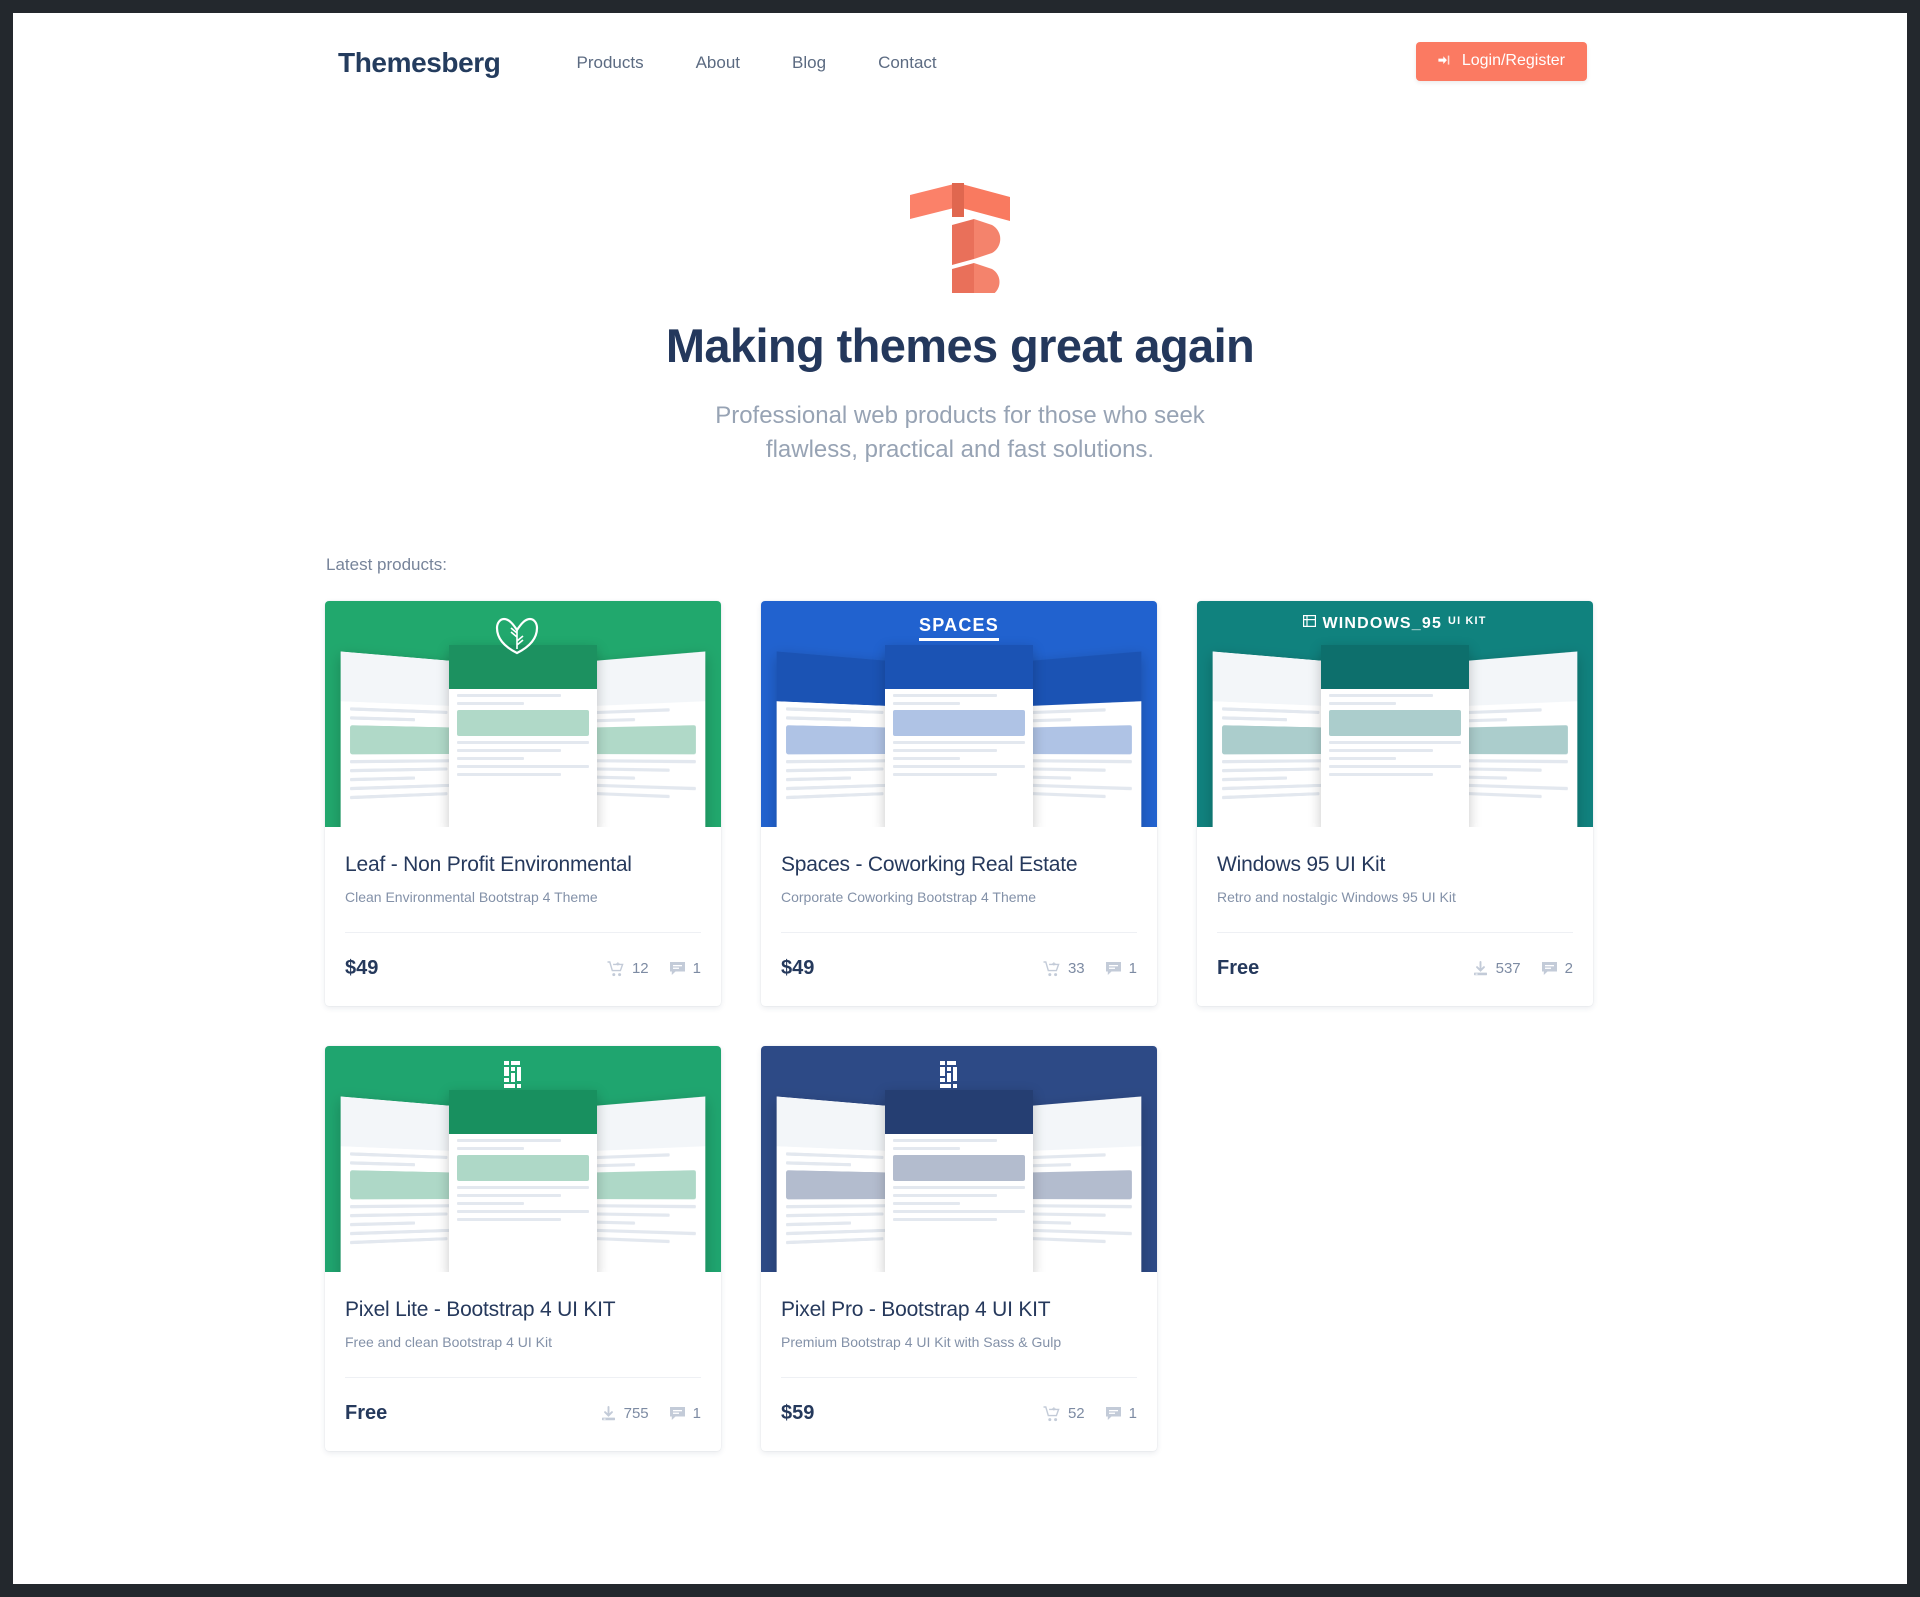  Describe the element at coordinates (718, 63) in the screenshot. I see `nav-link-about: About` at that location.